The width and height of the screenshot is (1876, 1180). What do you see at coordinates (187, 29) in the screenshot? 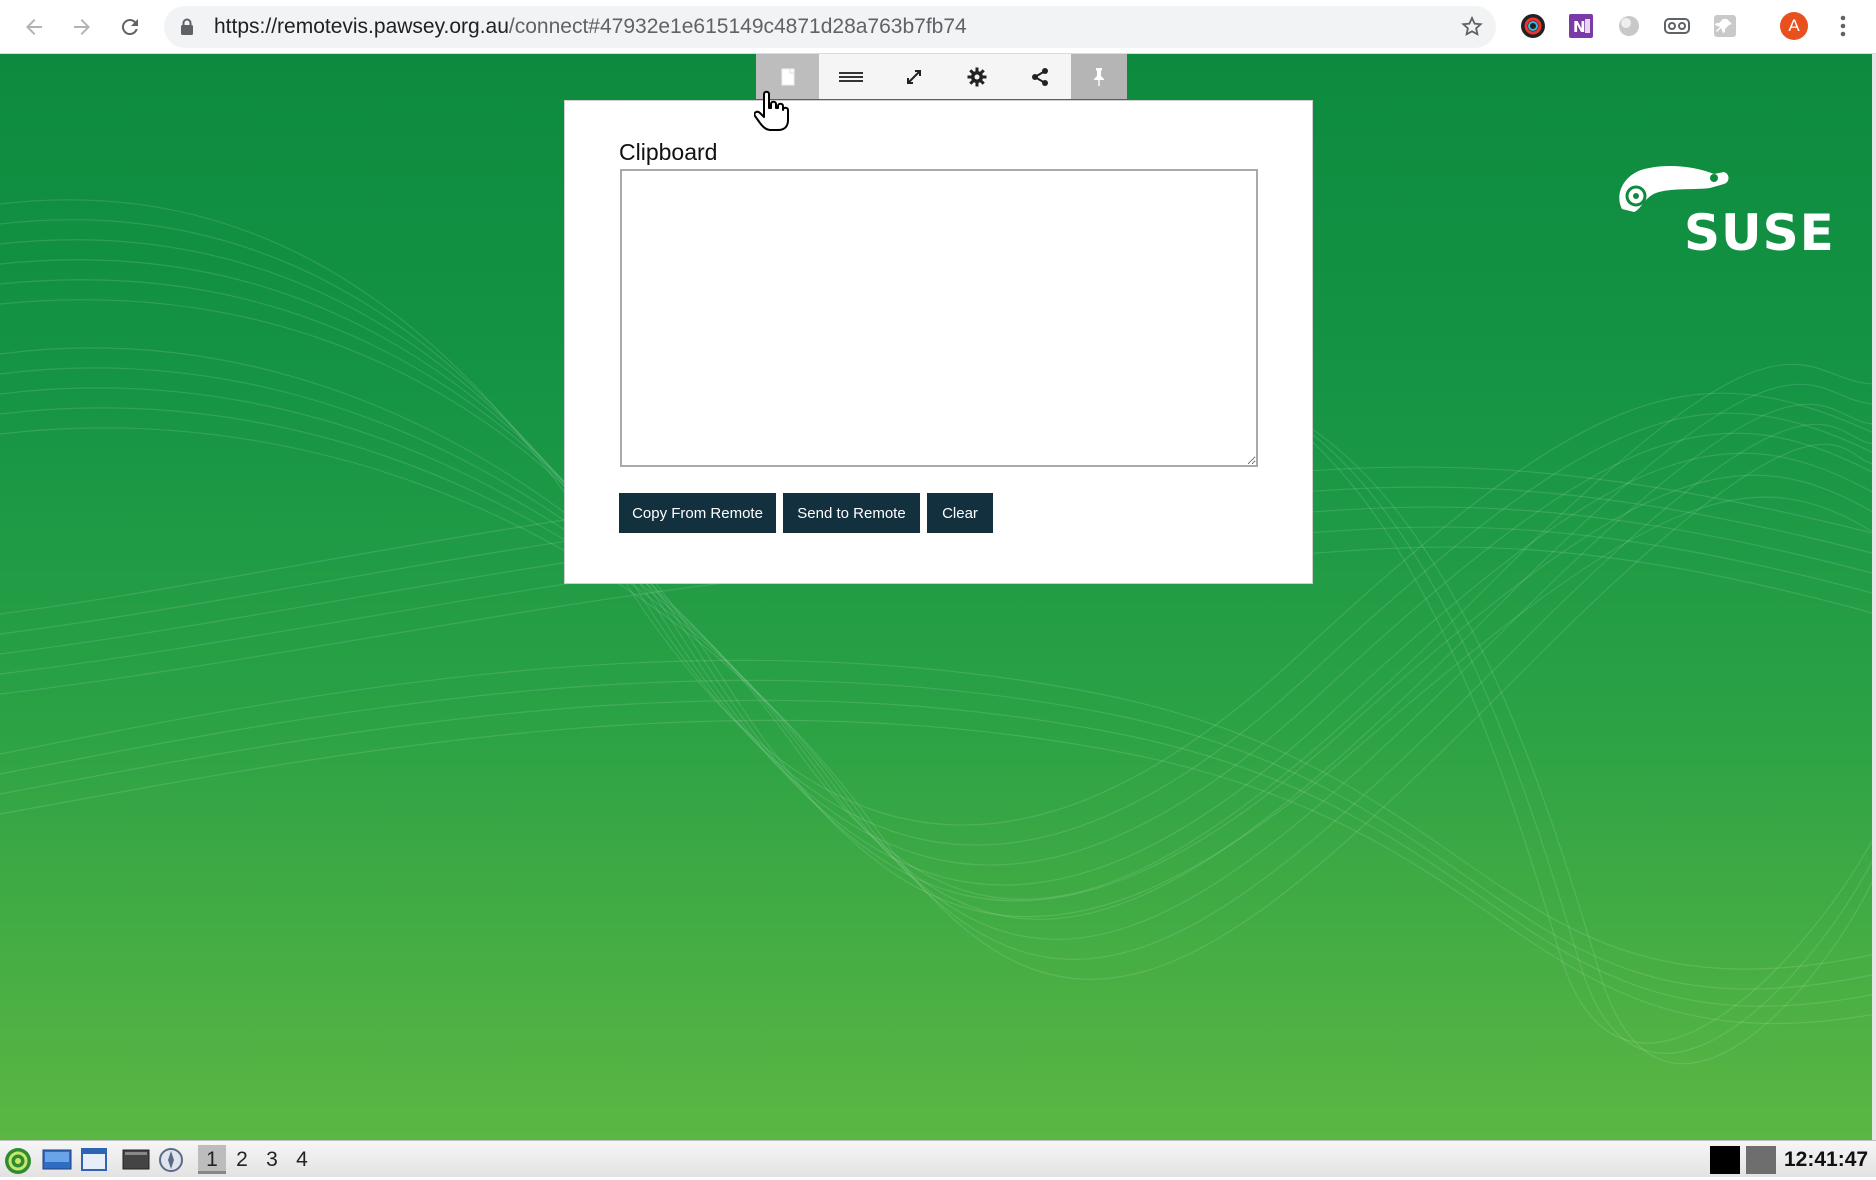
I see `lock-icon` at bounding box center [187, 29].